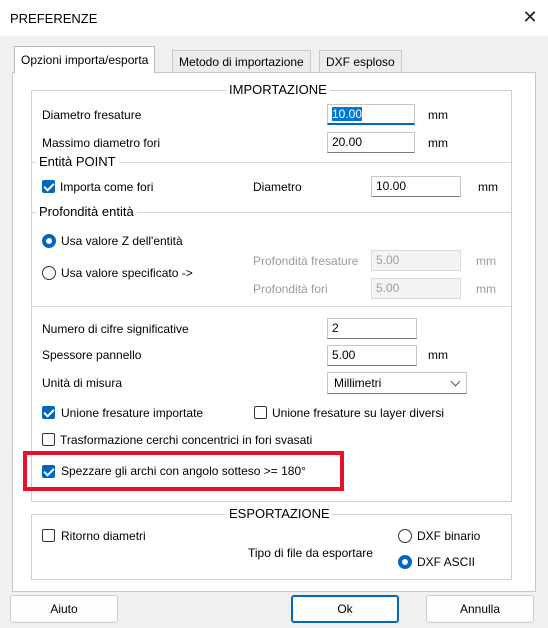  What do you see at coordinates (132, 413) in the screenshot?
I see `unione-fresature-label: Unione fresature importate` at bounding box center [132, 413].